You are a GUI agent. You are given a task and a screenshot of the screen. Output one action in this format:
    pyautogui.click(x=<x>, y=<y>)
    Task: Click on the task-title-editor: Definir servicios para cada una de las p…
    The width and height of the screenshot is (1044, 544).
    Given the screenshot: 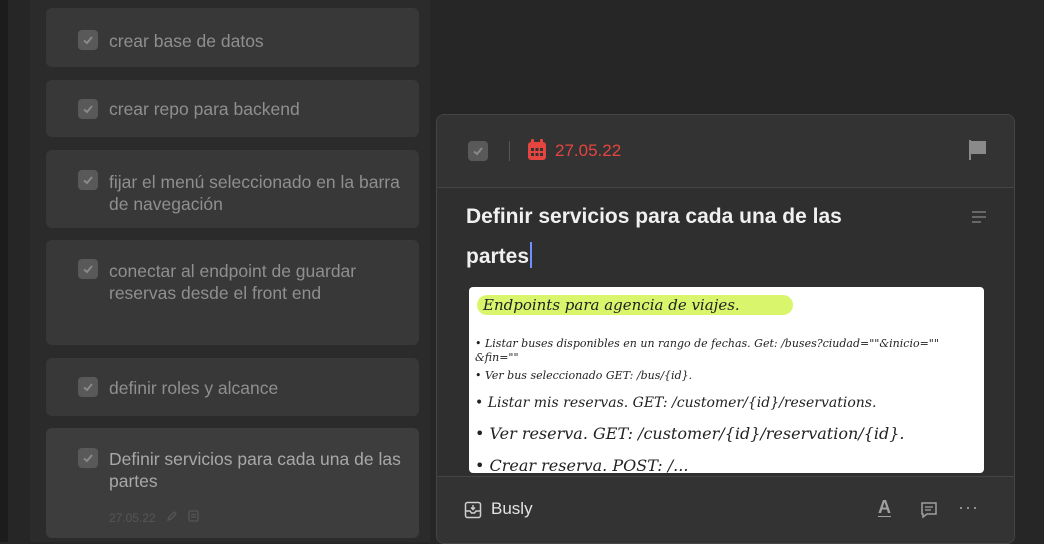 What is the action you would take?
    pyautogui.click(x=676, y=237)
    